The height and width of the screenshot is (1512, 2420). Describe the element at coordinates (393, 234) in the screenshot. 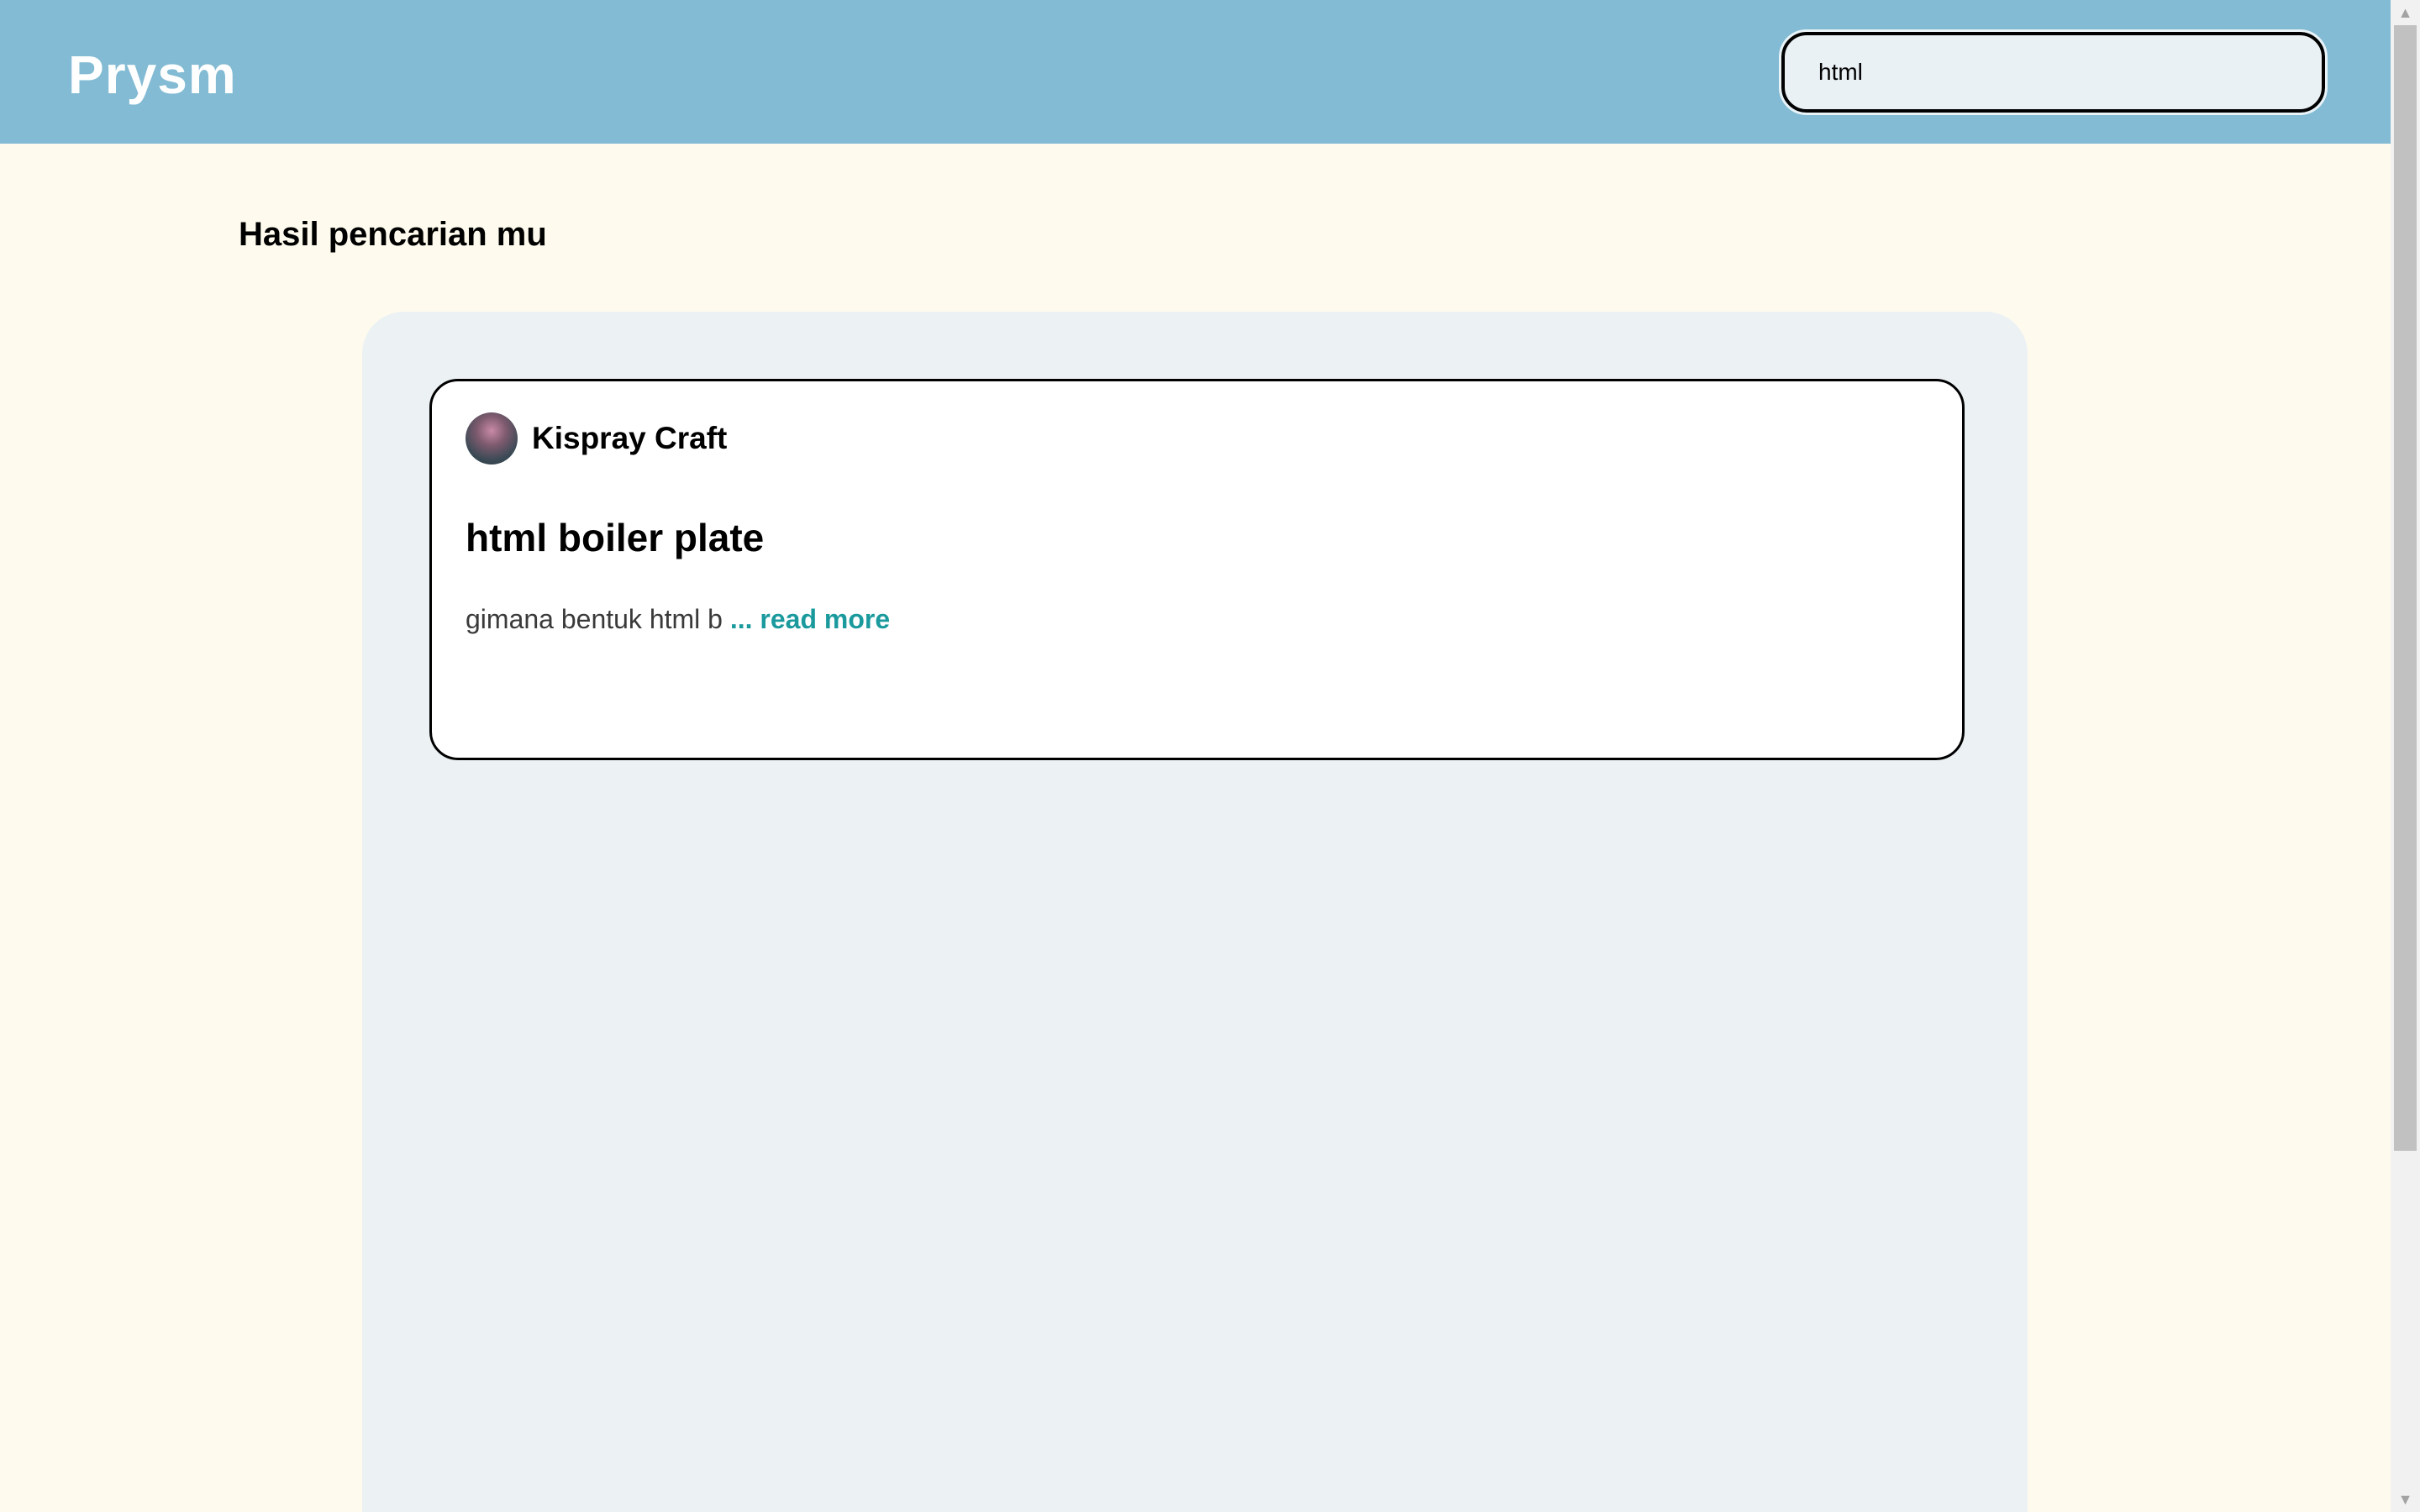

I see `search-results-heading: Hasil pencarian mu` at that location.